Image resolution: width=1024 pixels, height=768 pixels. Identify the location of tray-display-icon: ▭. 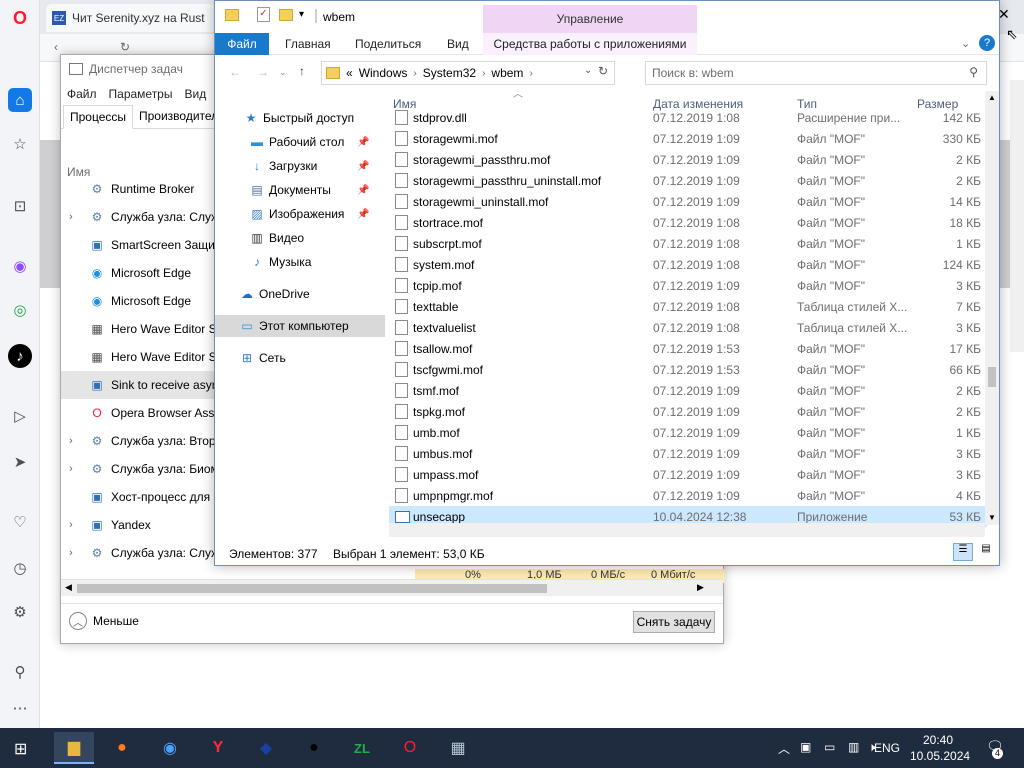
(829, 747).